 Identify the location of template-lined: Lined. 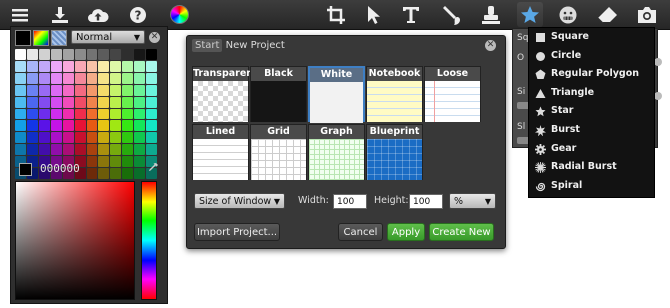
(220, 152).